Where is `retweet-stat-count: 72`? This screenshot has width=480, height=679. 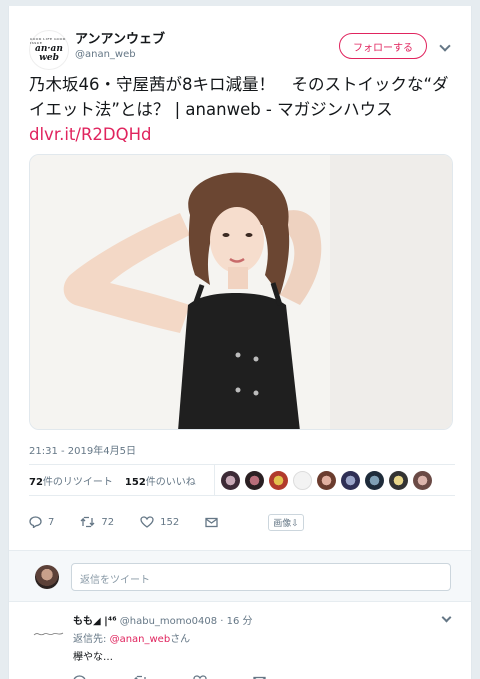
retweet-stat-count: 72 is located at coordinates (36, 482).